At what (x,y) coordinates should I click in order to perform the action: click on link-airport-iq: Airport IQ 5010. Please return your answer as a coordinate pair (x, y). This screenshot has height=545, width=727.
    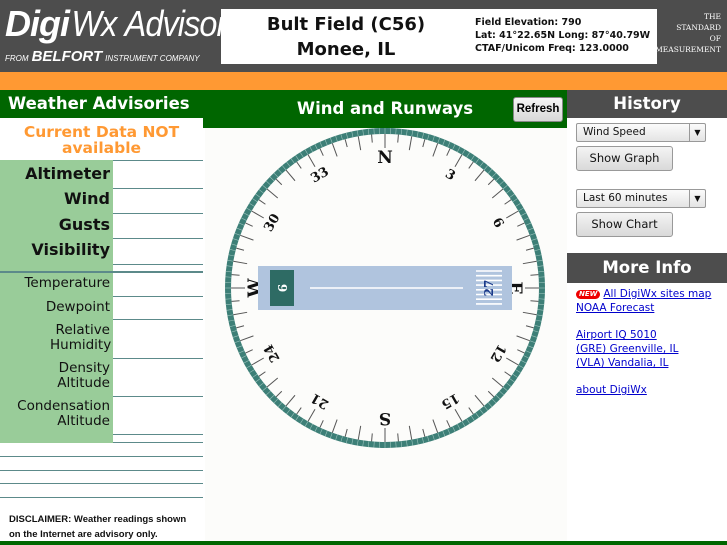
    Looking at the image, I should click on (643, 335).